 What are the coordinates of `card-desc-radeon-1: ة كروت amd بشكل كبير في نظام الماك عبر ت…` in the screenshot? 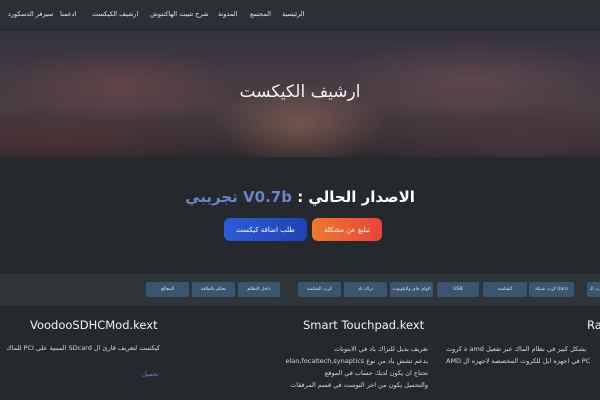 It's located at (516, 349).